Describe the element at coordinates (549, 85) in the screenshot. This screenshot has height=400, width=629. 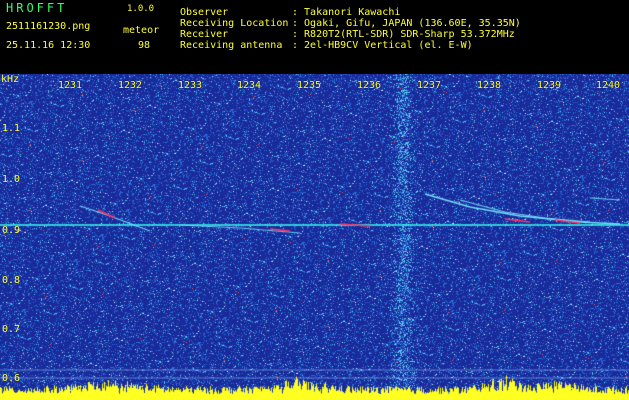
I see `x-tick-1239: 1239` at that location.